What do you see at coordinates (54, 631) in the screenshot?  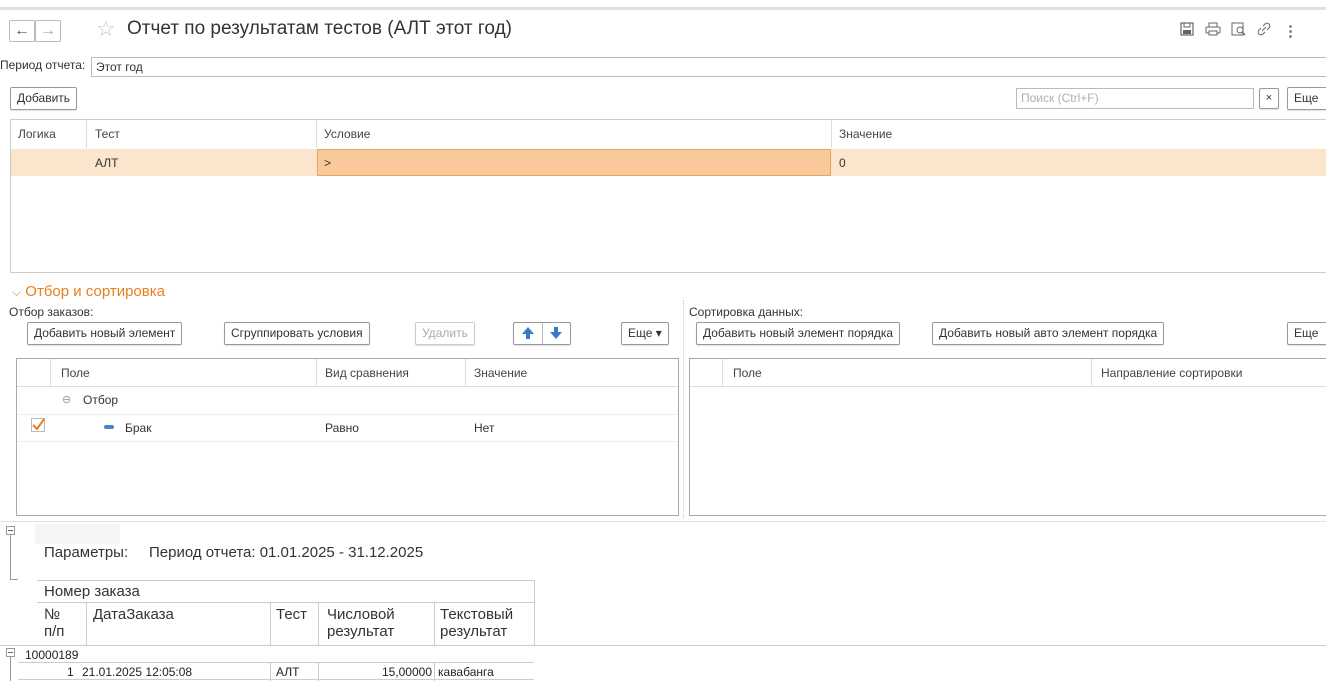 I see `col-num-line2: п/п` at bounding box center [54, 631].